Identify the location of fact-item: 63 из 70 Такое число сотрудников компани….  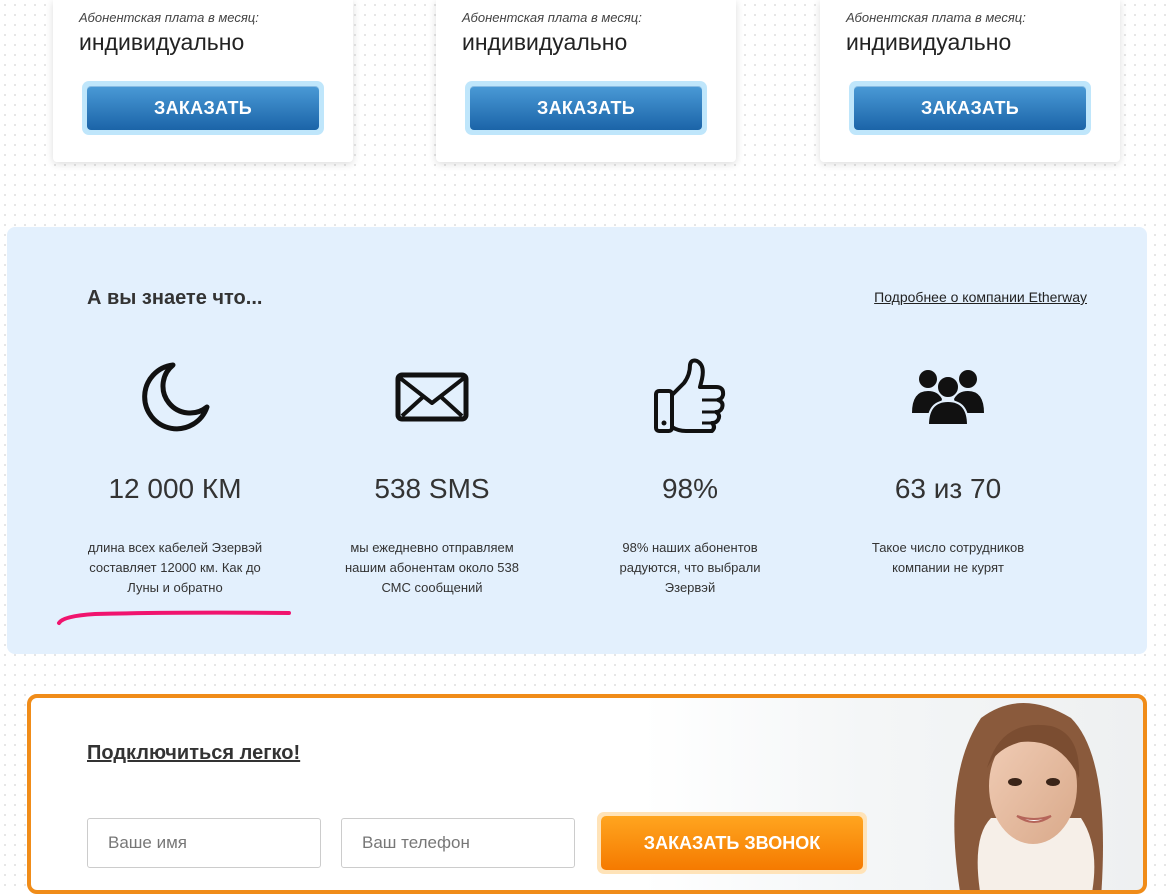
(948, 467).